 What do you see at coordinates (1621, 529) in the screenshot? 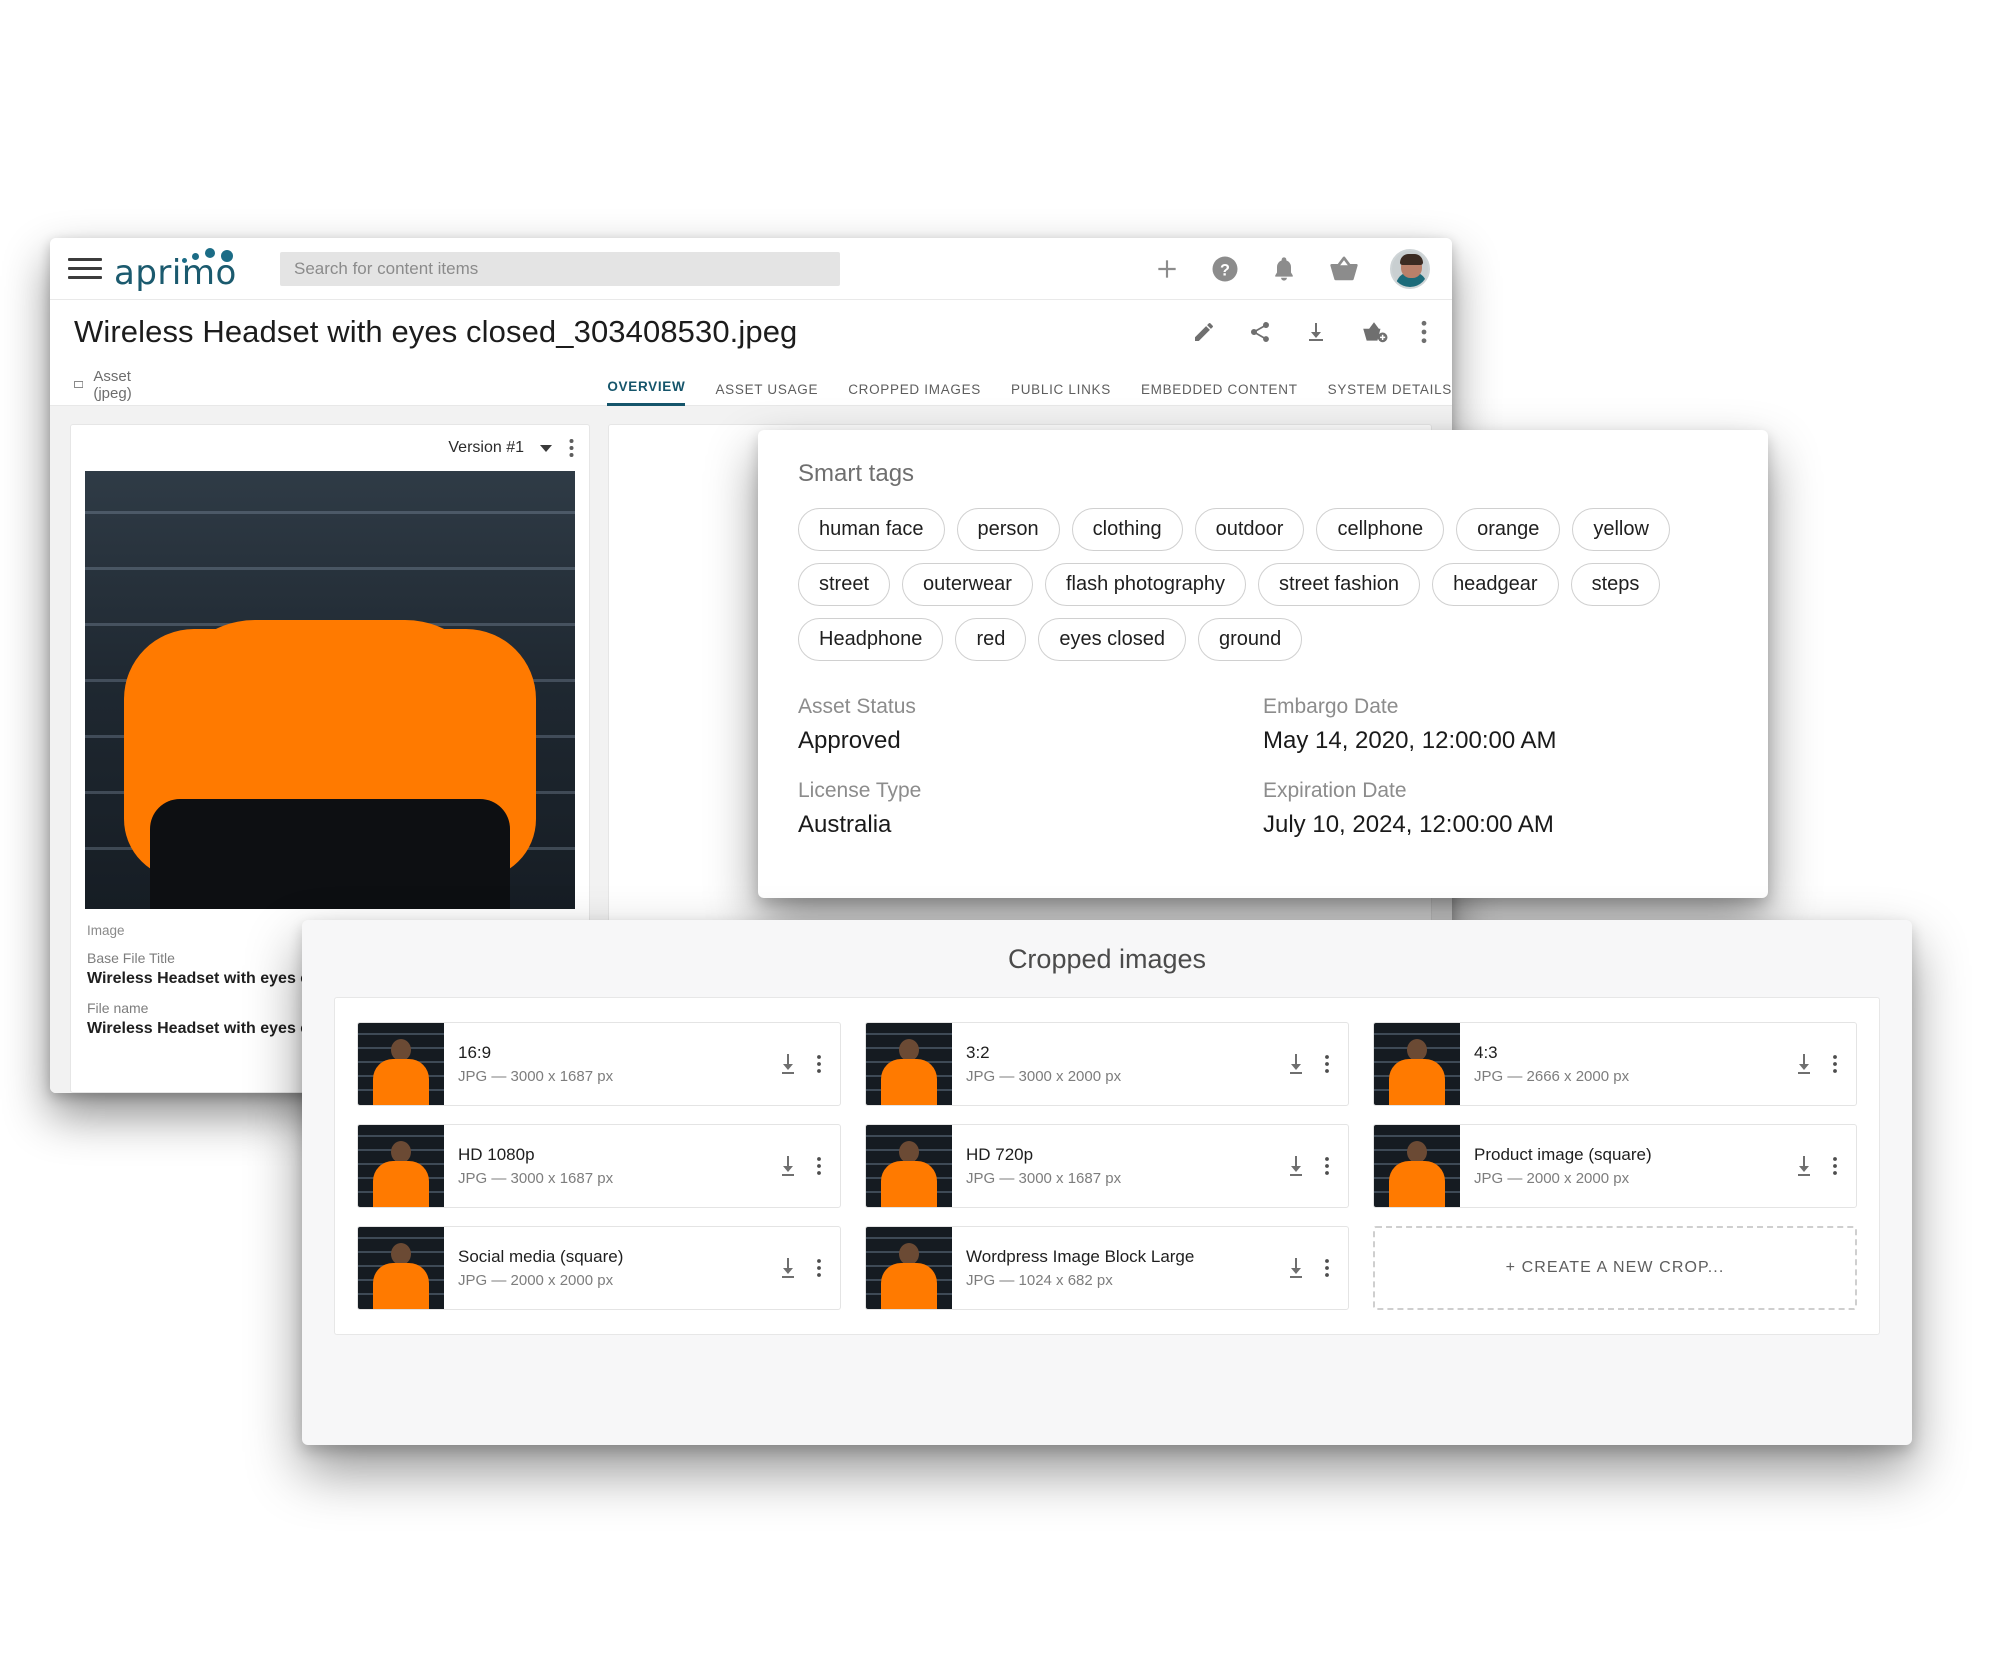
I see `tag-chip: yellow` at bounding box center [1621, 529].